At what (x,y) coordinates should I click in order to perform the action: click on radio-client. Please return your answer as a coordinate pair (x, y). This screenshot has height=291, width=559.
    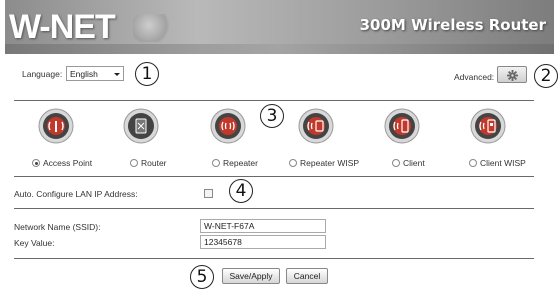
    Looking at the image, I should click on (396, 163).